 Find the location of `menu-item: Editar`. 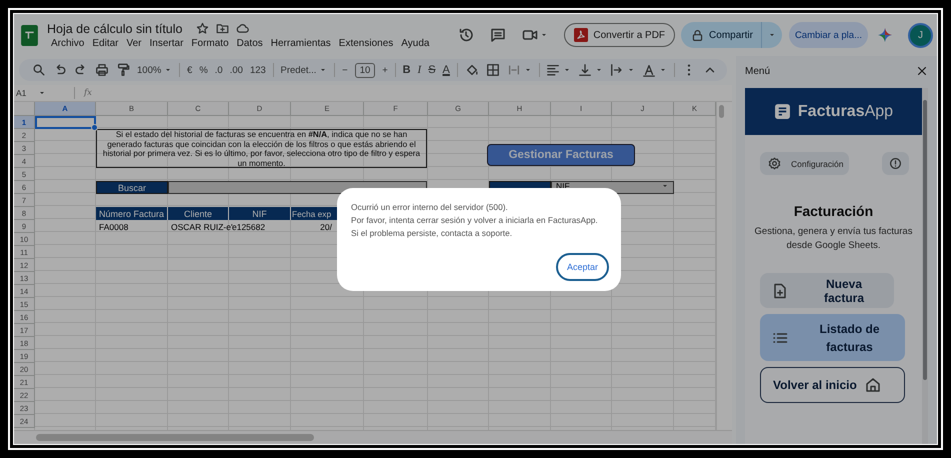

menu-item: Editar is located at coordinates (105, 43).